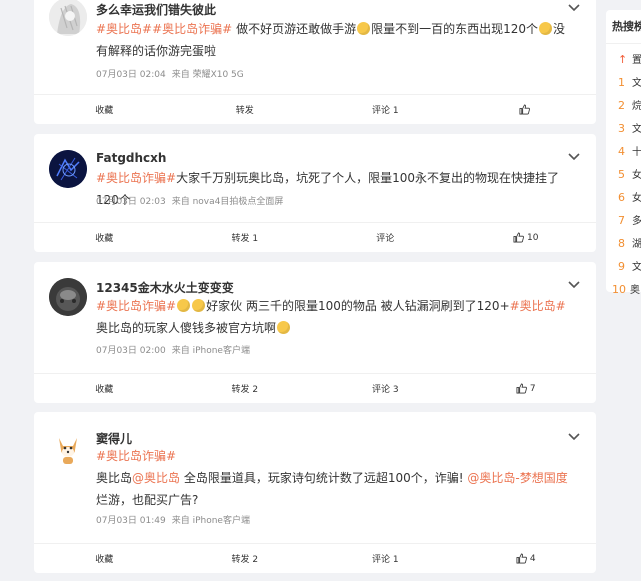  Describe the element at coordinates (454, 29) in the screenshot. I see `post-text-segment: 限量不到一百的东西出现120个` at that location.